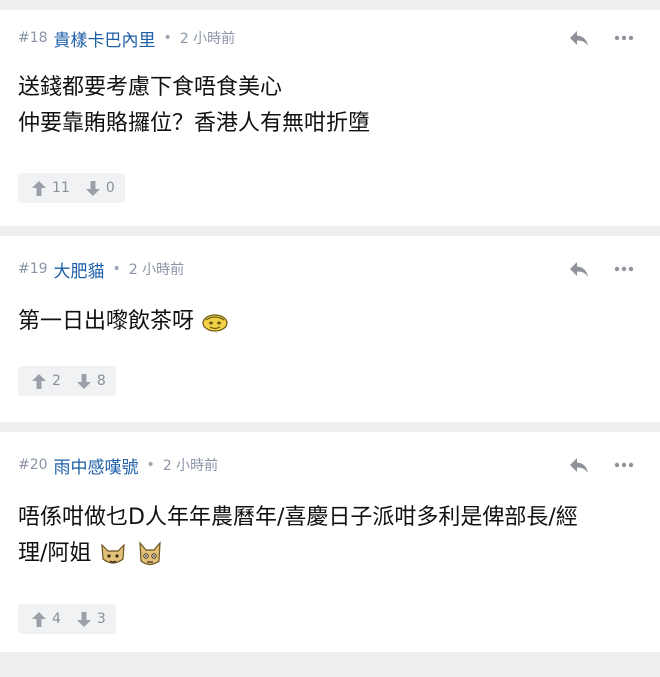 The width and height of the screenshot is (660, 677). I want to click on upvote-count: 11, so click(61, 188).